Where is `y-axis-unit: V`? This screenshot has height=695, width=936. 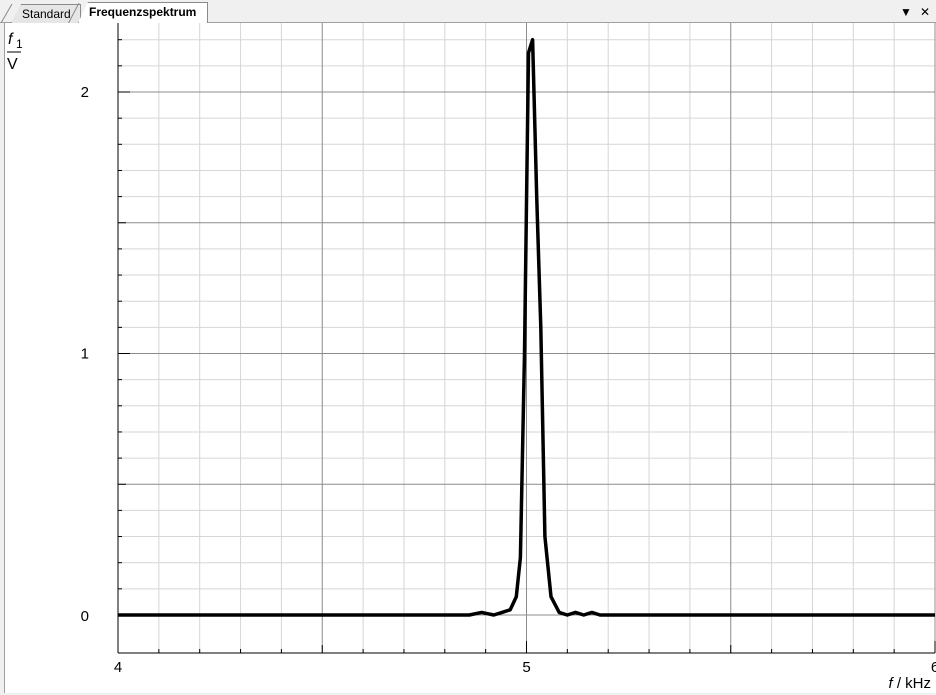 y-axis-unit: V is located at coordinates (12, 64).